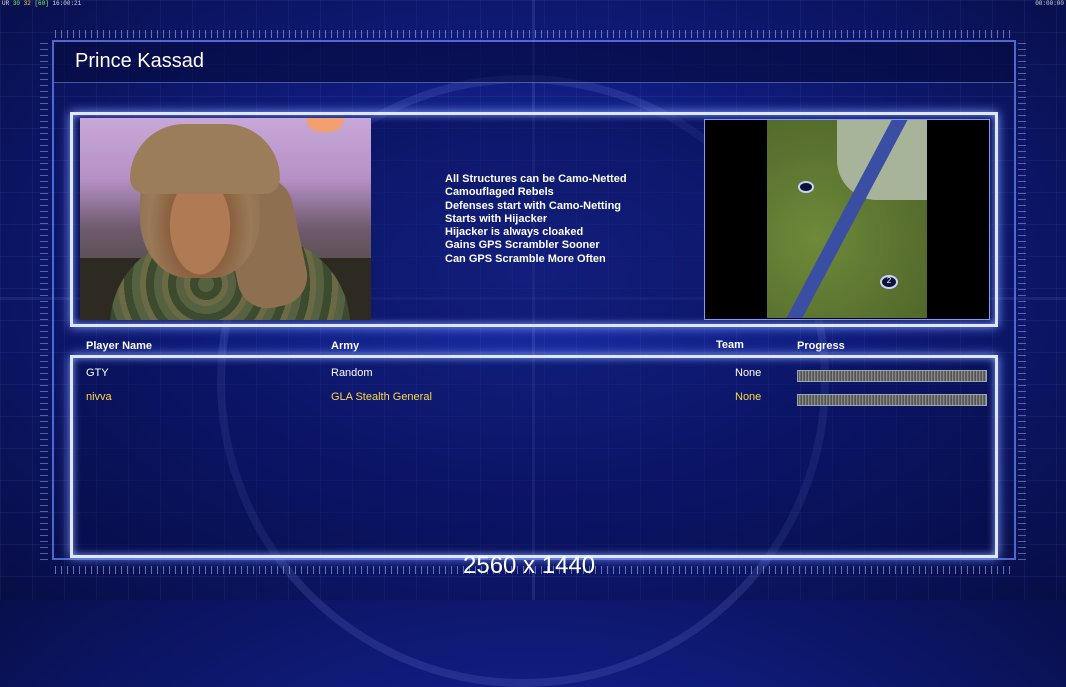  I want to click on player-name: GTY, so click(97, 373).